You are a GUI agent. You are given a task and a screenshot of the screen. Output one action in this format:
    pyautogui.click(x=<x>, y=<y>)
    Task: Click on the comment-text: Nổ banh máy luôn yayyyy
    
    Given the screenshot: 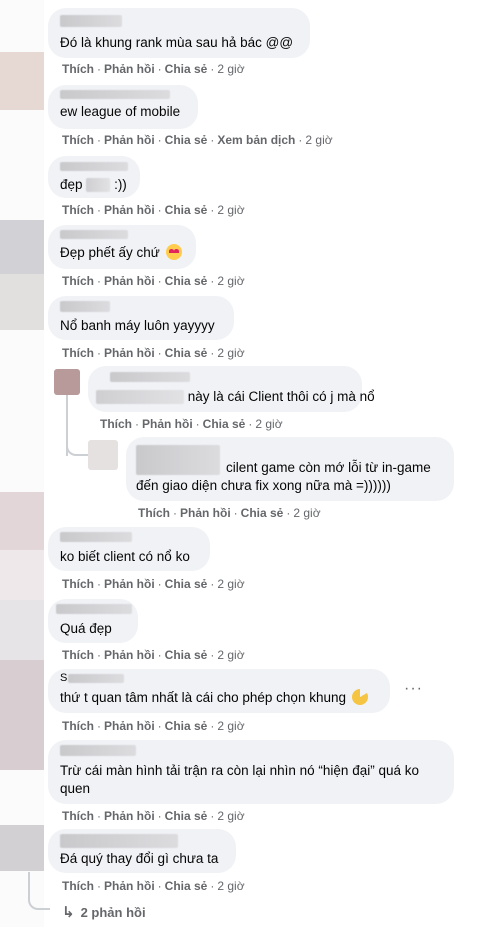 What is the action you would take?
    pyautogui.click(x=137, y=325)
    